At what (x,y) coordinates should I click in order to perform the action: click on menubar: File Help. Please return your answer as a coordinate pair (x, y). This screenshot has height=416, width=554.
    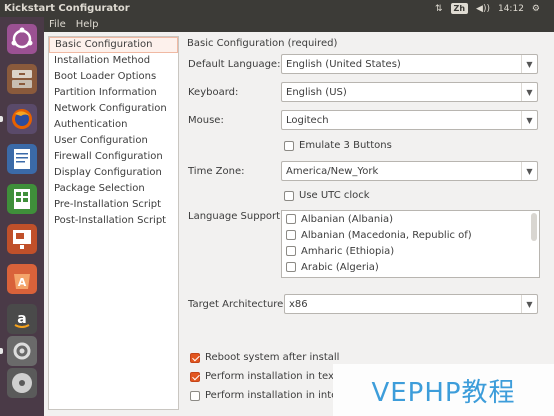
    Looking at the image, I should click on (299, 24).